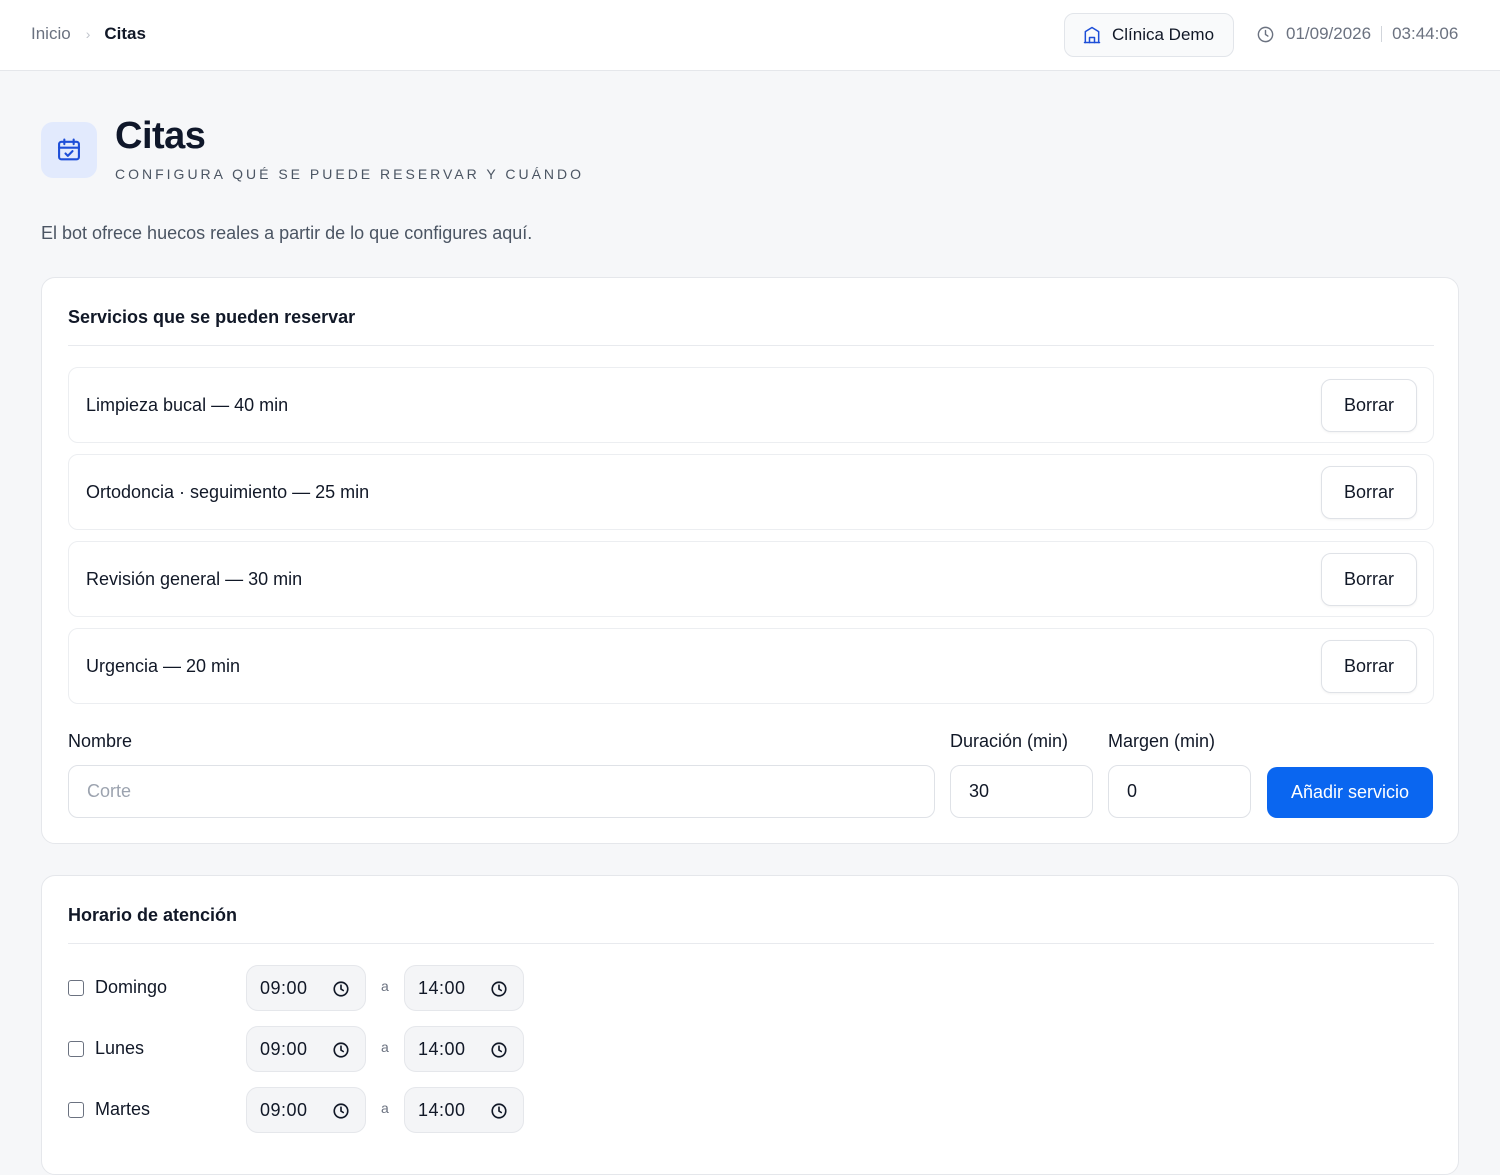  I want to click on page-header-icon, so click(69, 150).